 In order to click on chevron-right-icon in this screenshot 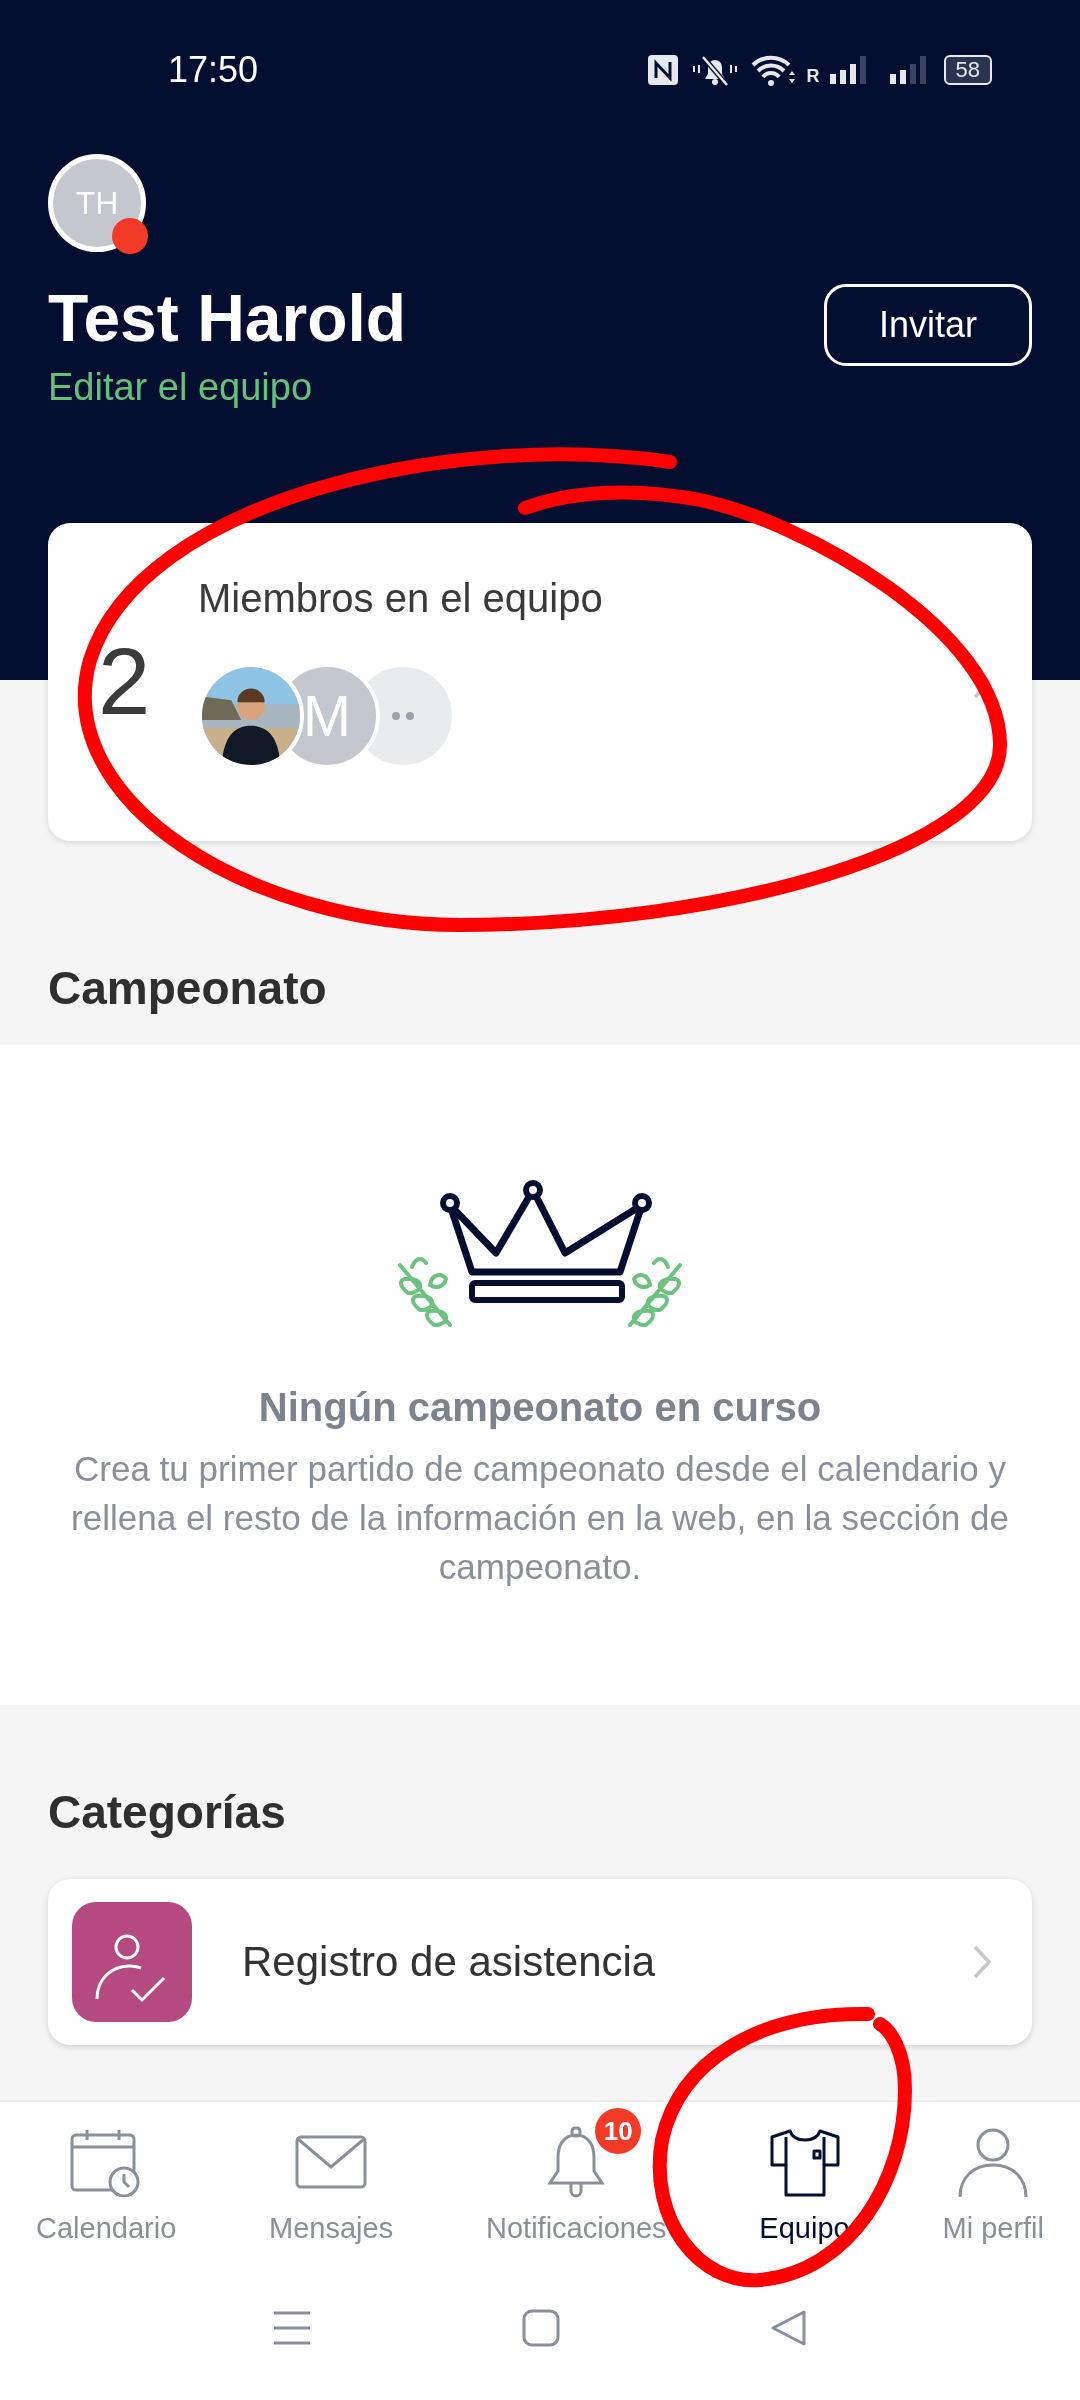, I will do `click(982, 1962)`.